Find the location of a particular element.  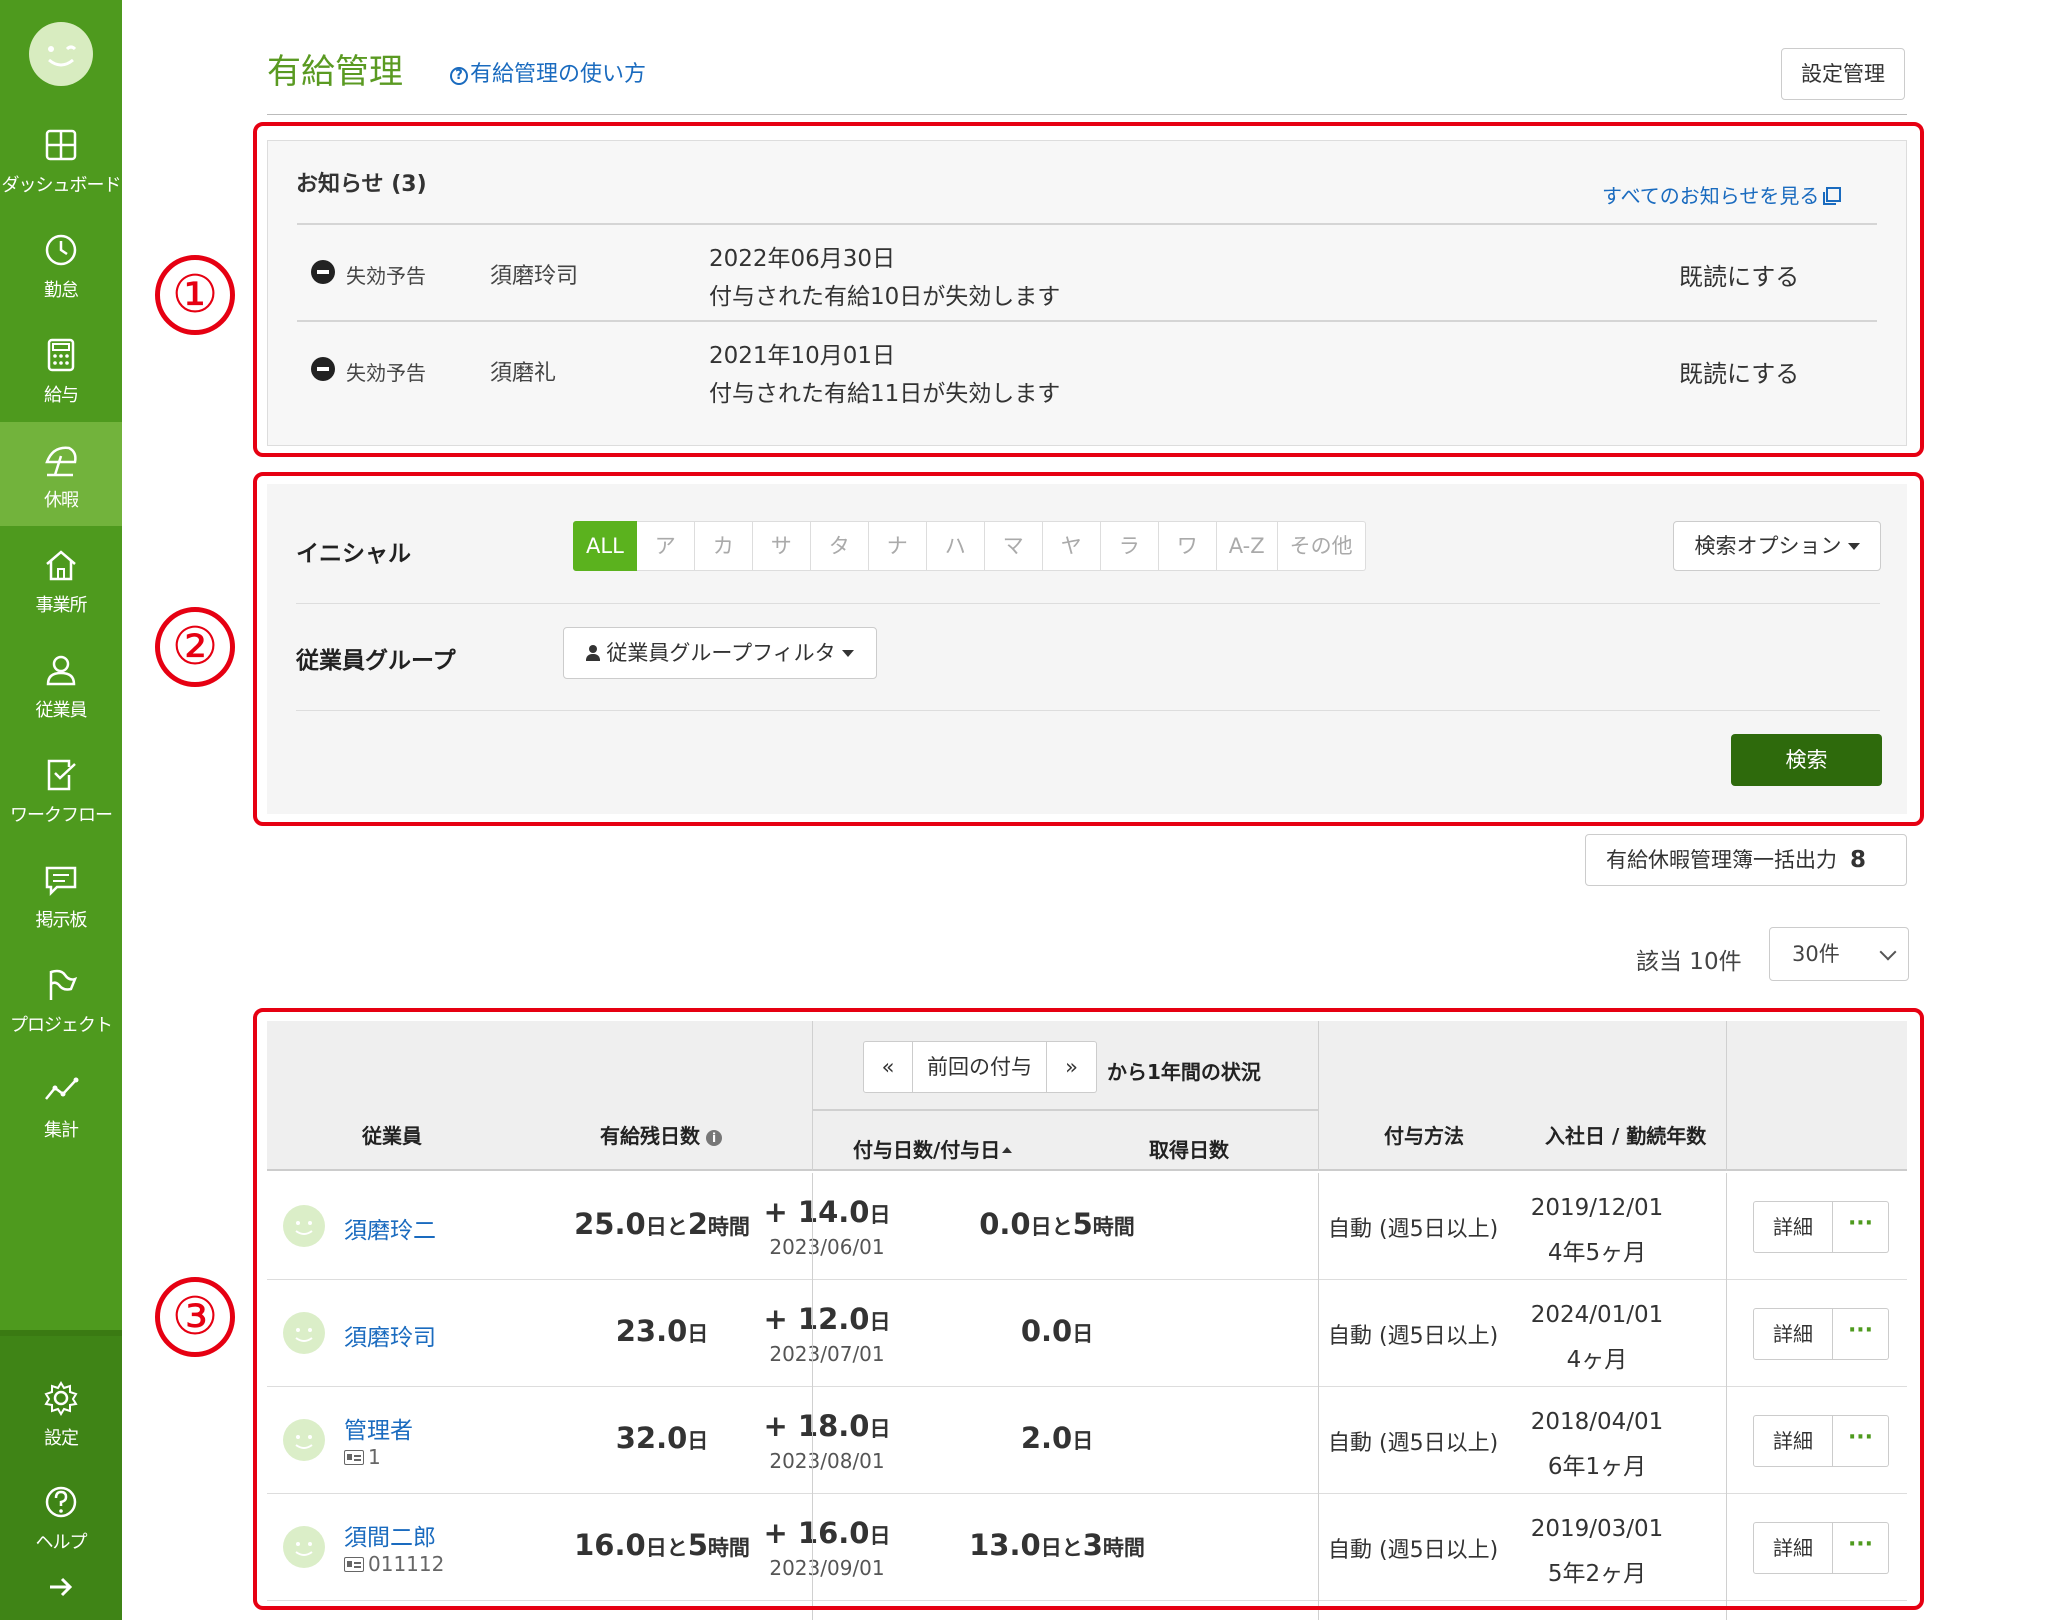

calculator-icon is located at coordinates (61, 355).